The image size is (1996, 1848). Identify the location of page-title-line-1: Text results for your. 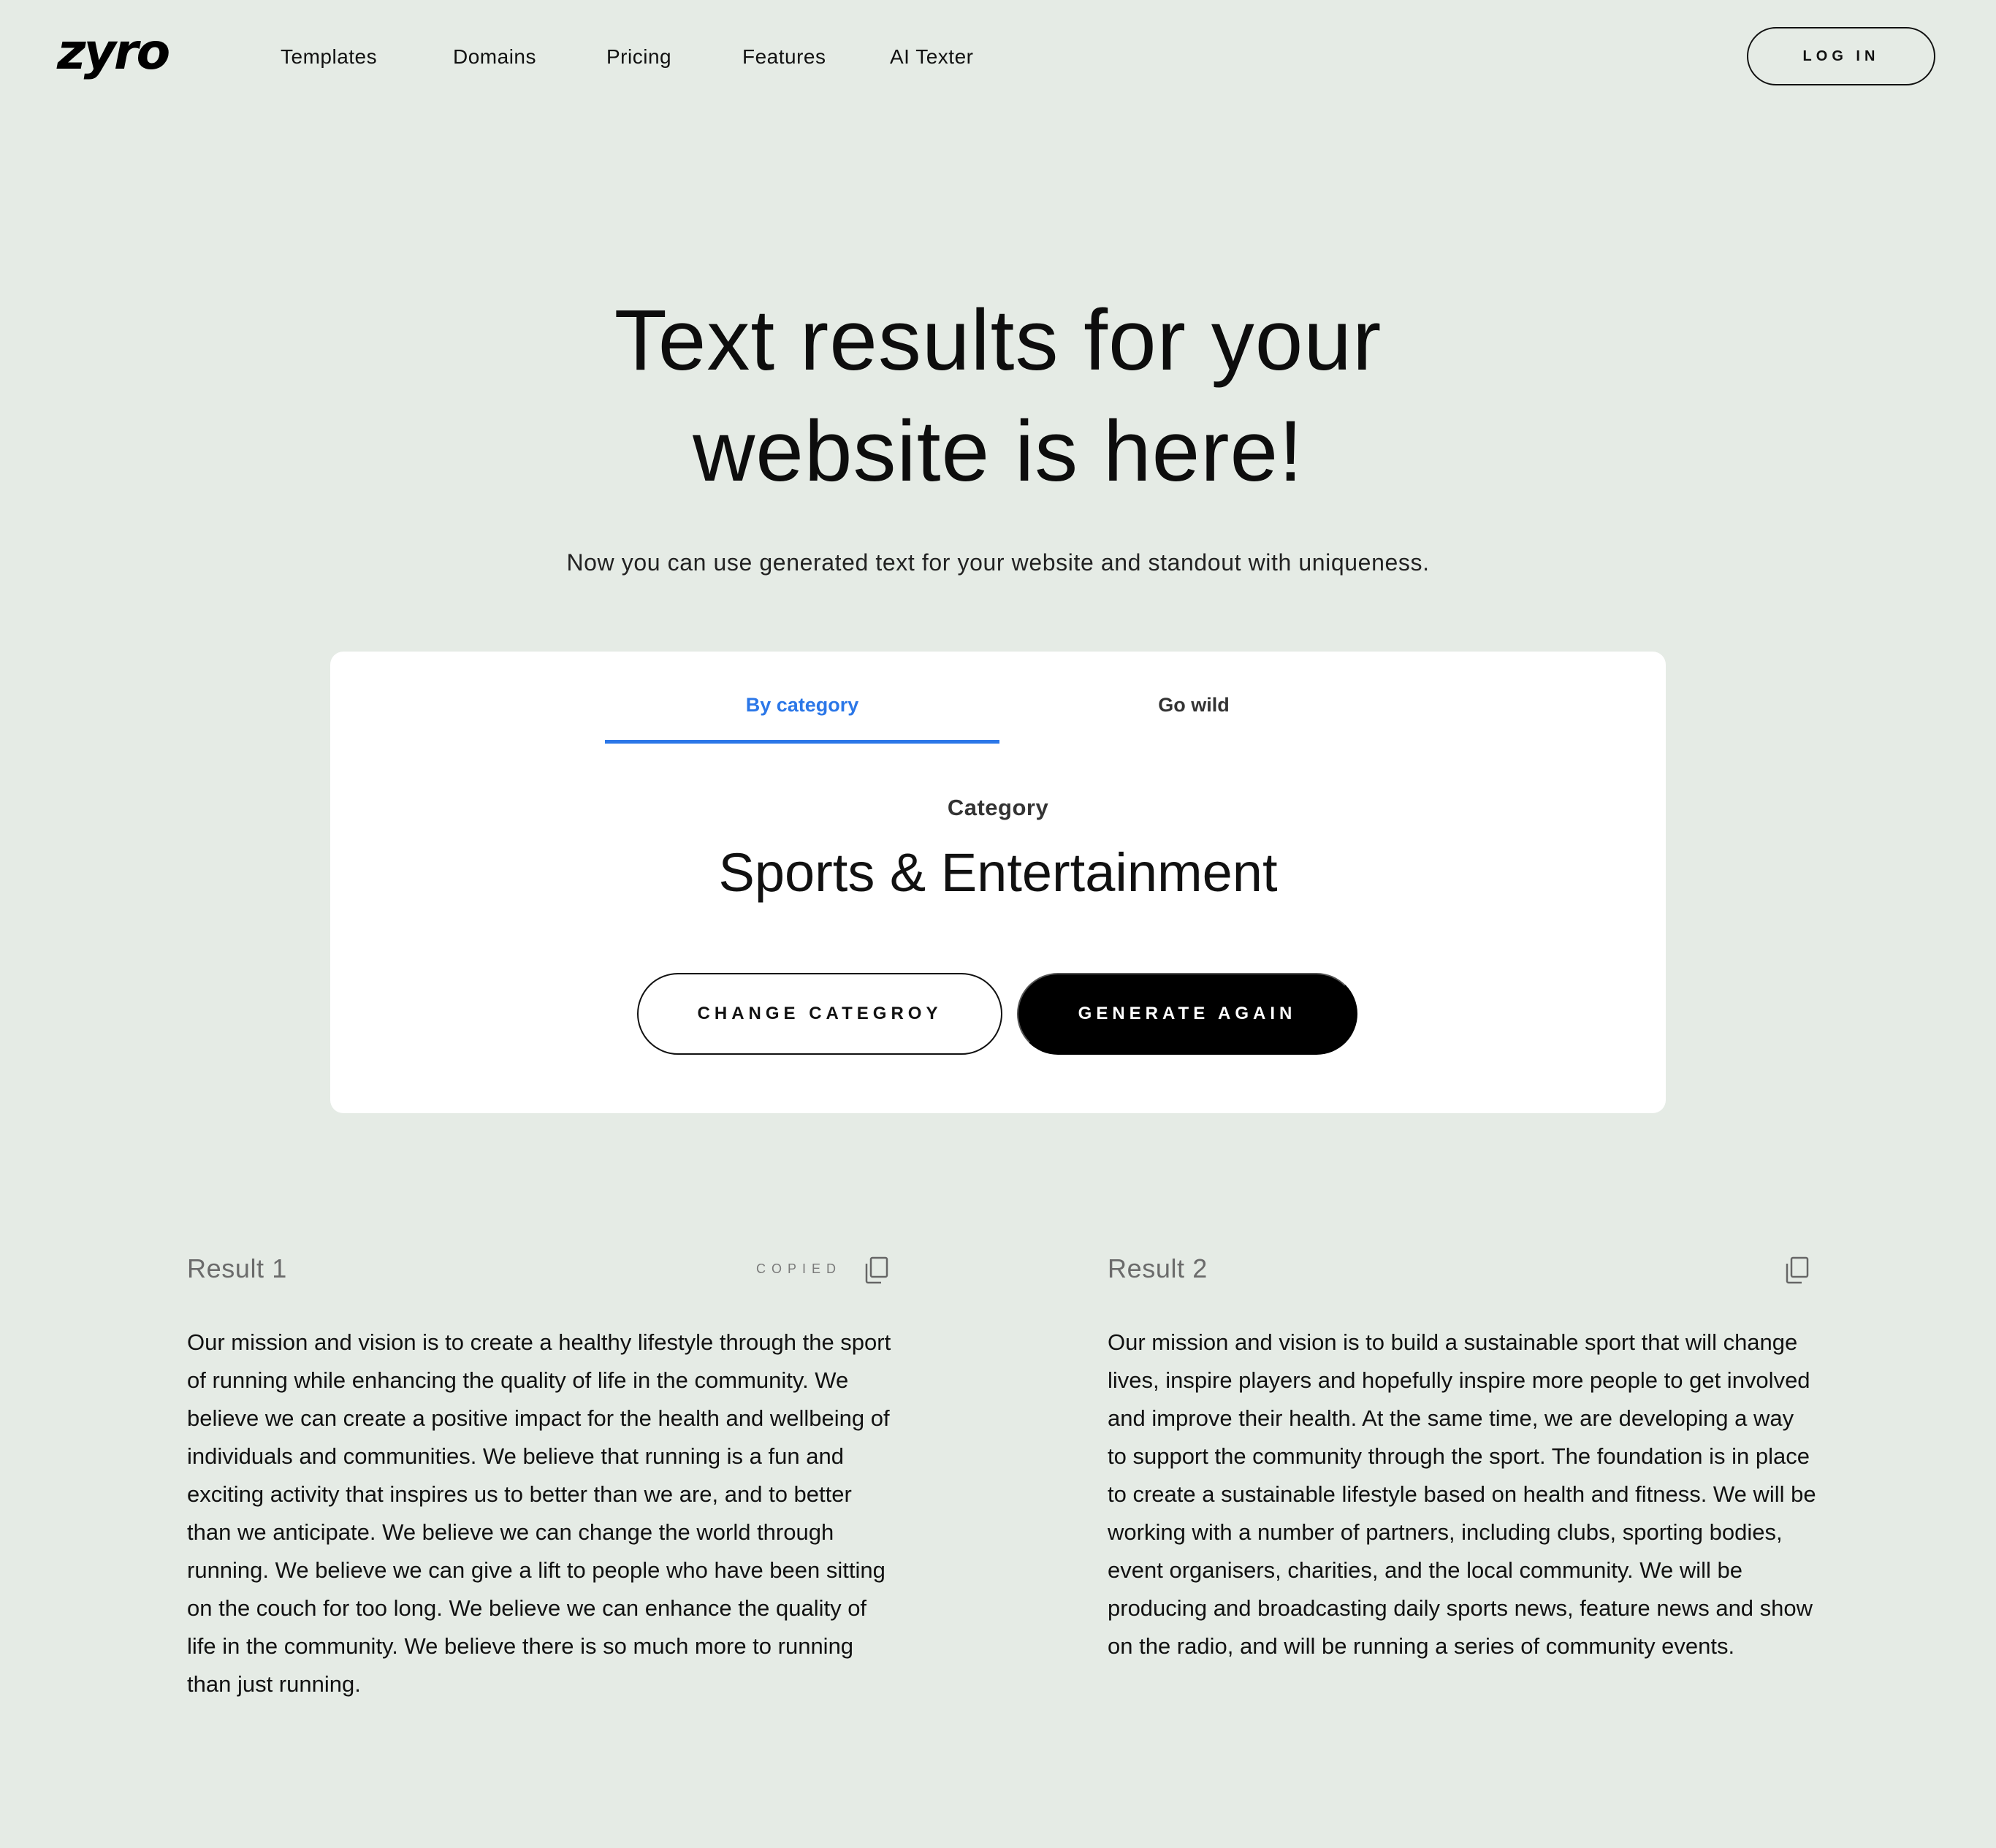
(998, 340).